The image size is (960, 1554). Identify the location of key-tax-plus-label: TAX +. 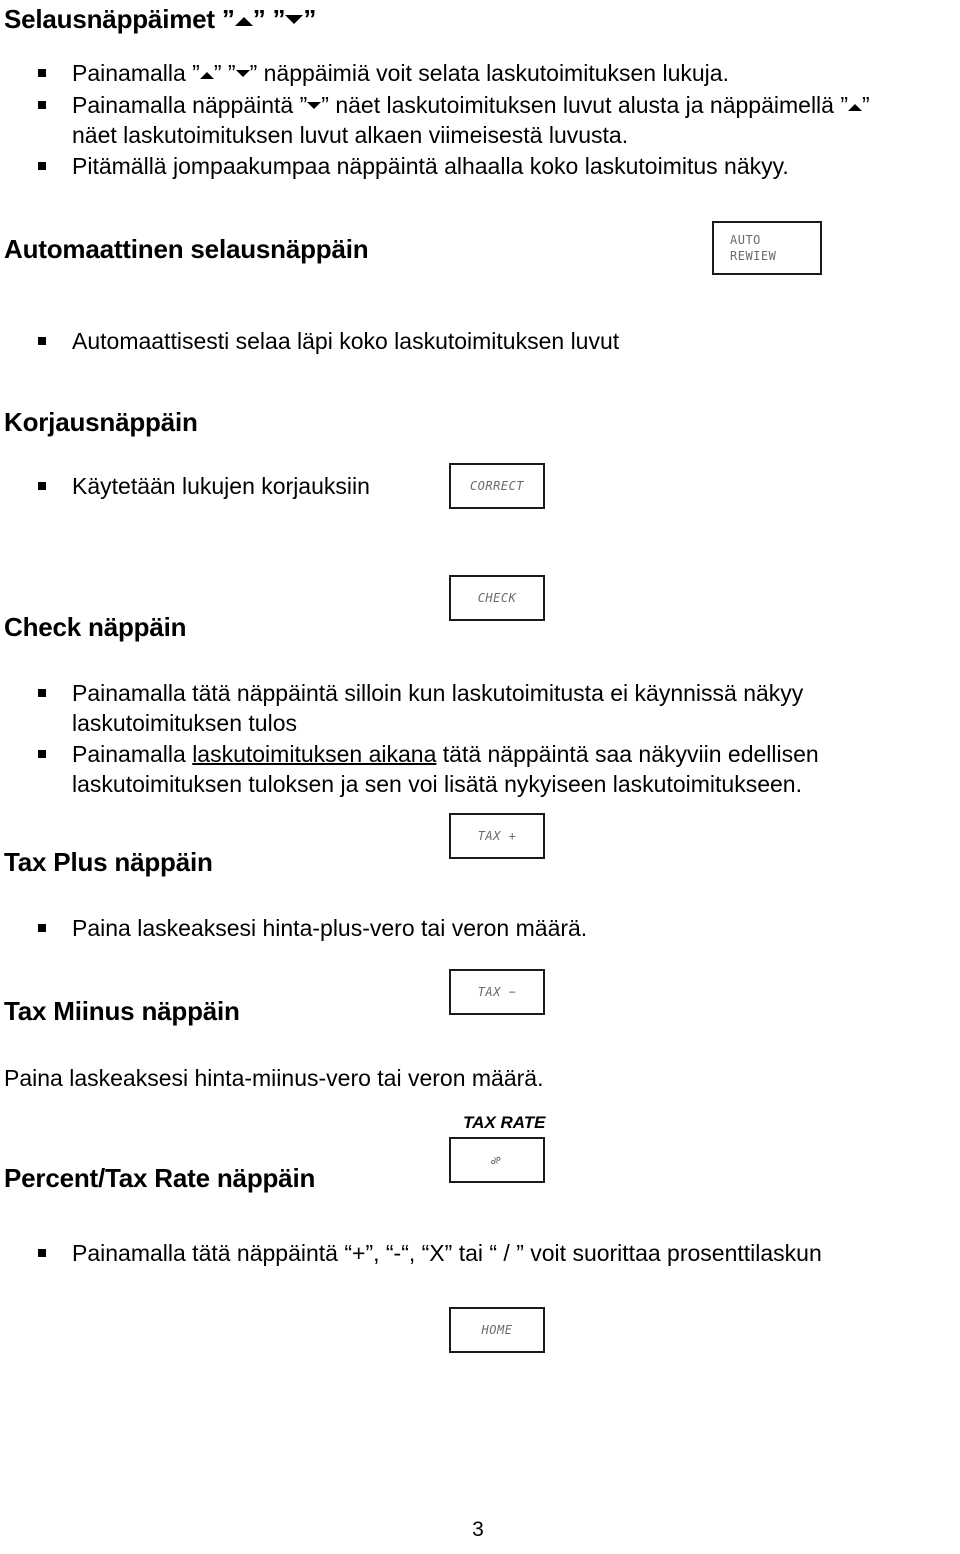
(497, 836).